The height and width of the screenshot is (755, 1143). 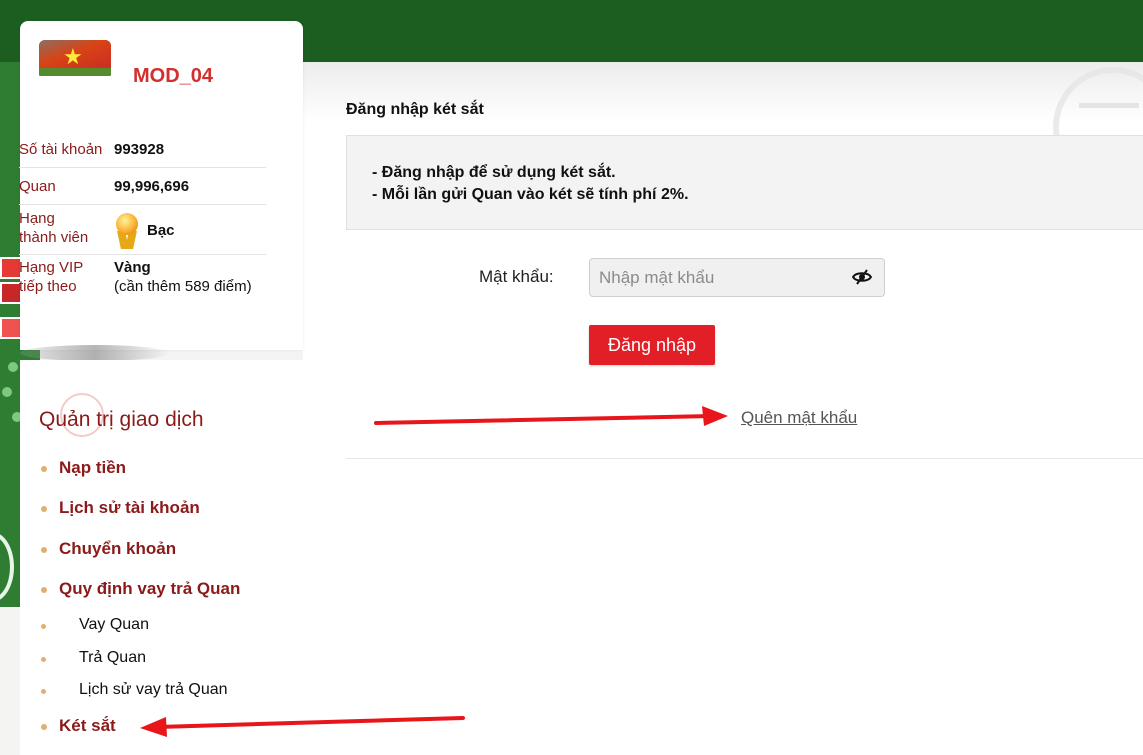 I want to click on submenu-item-repay: Trả Quan, so click(x=93, y=658).